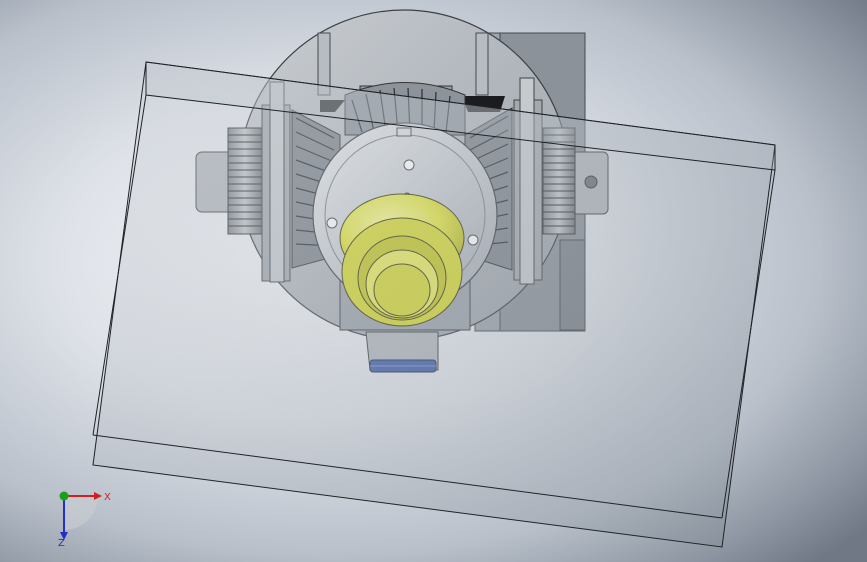 This screenshot has width=867, height=562. I want to click on y-axis-dot, so click(64, 496).